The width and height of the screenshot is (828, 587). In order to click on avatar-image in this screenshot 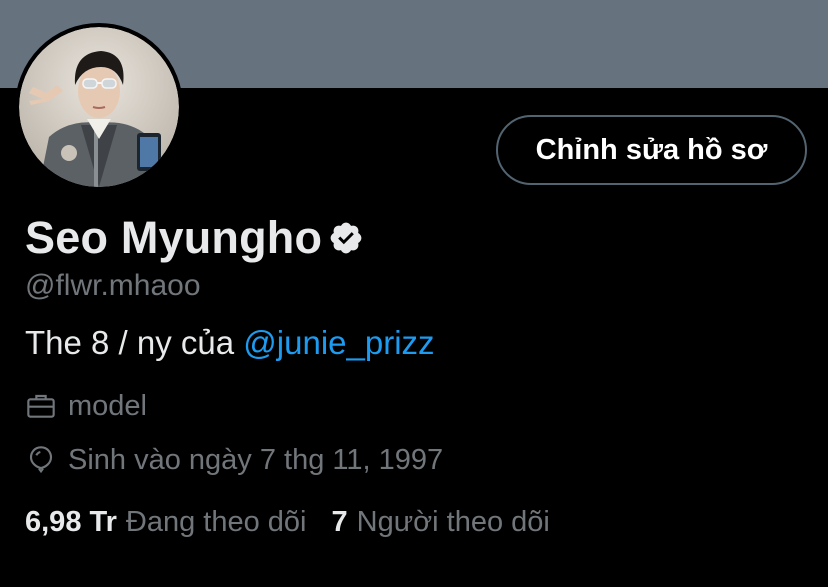, I will do `click(99, 107)`.